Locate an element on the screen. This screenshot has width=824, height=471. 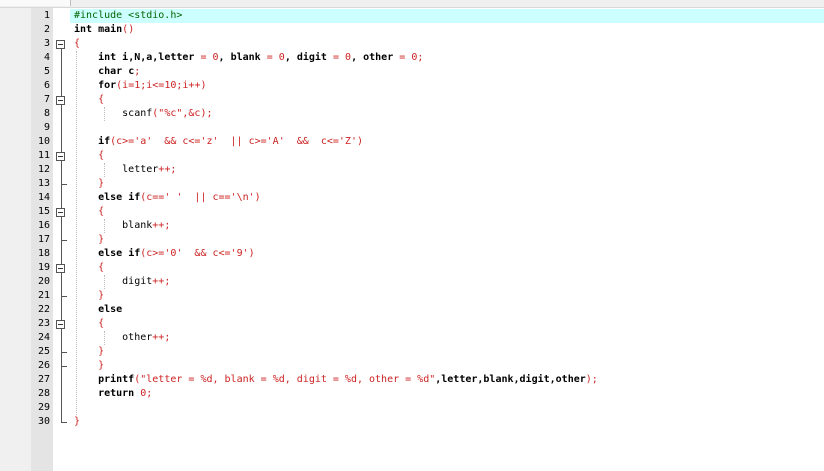
code-token: ); is located at coordinates (591, 379).